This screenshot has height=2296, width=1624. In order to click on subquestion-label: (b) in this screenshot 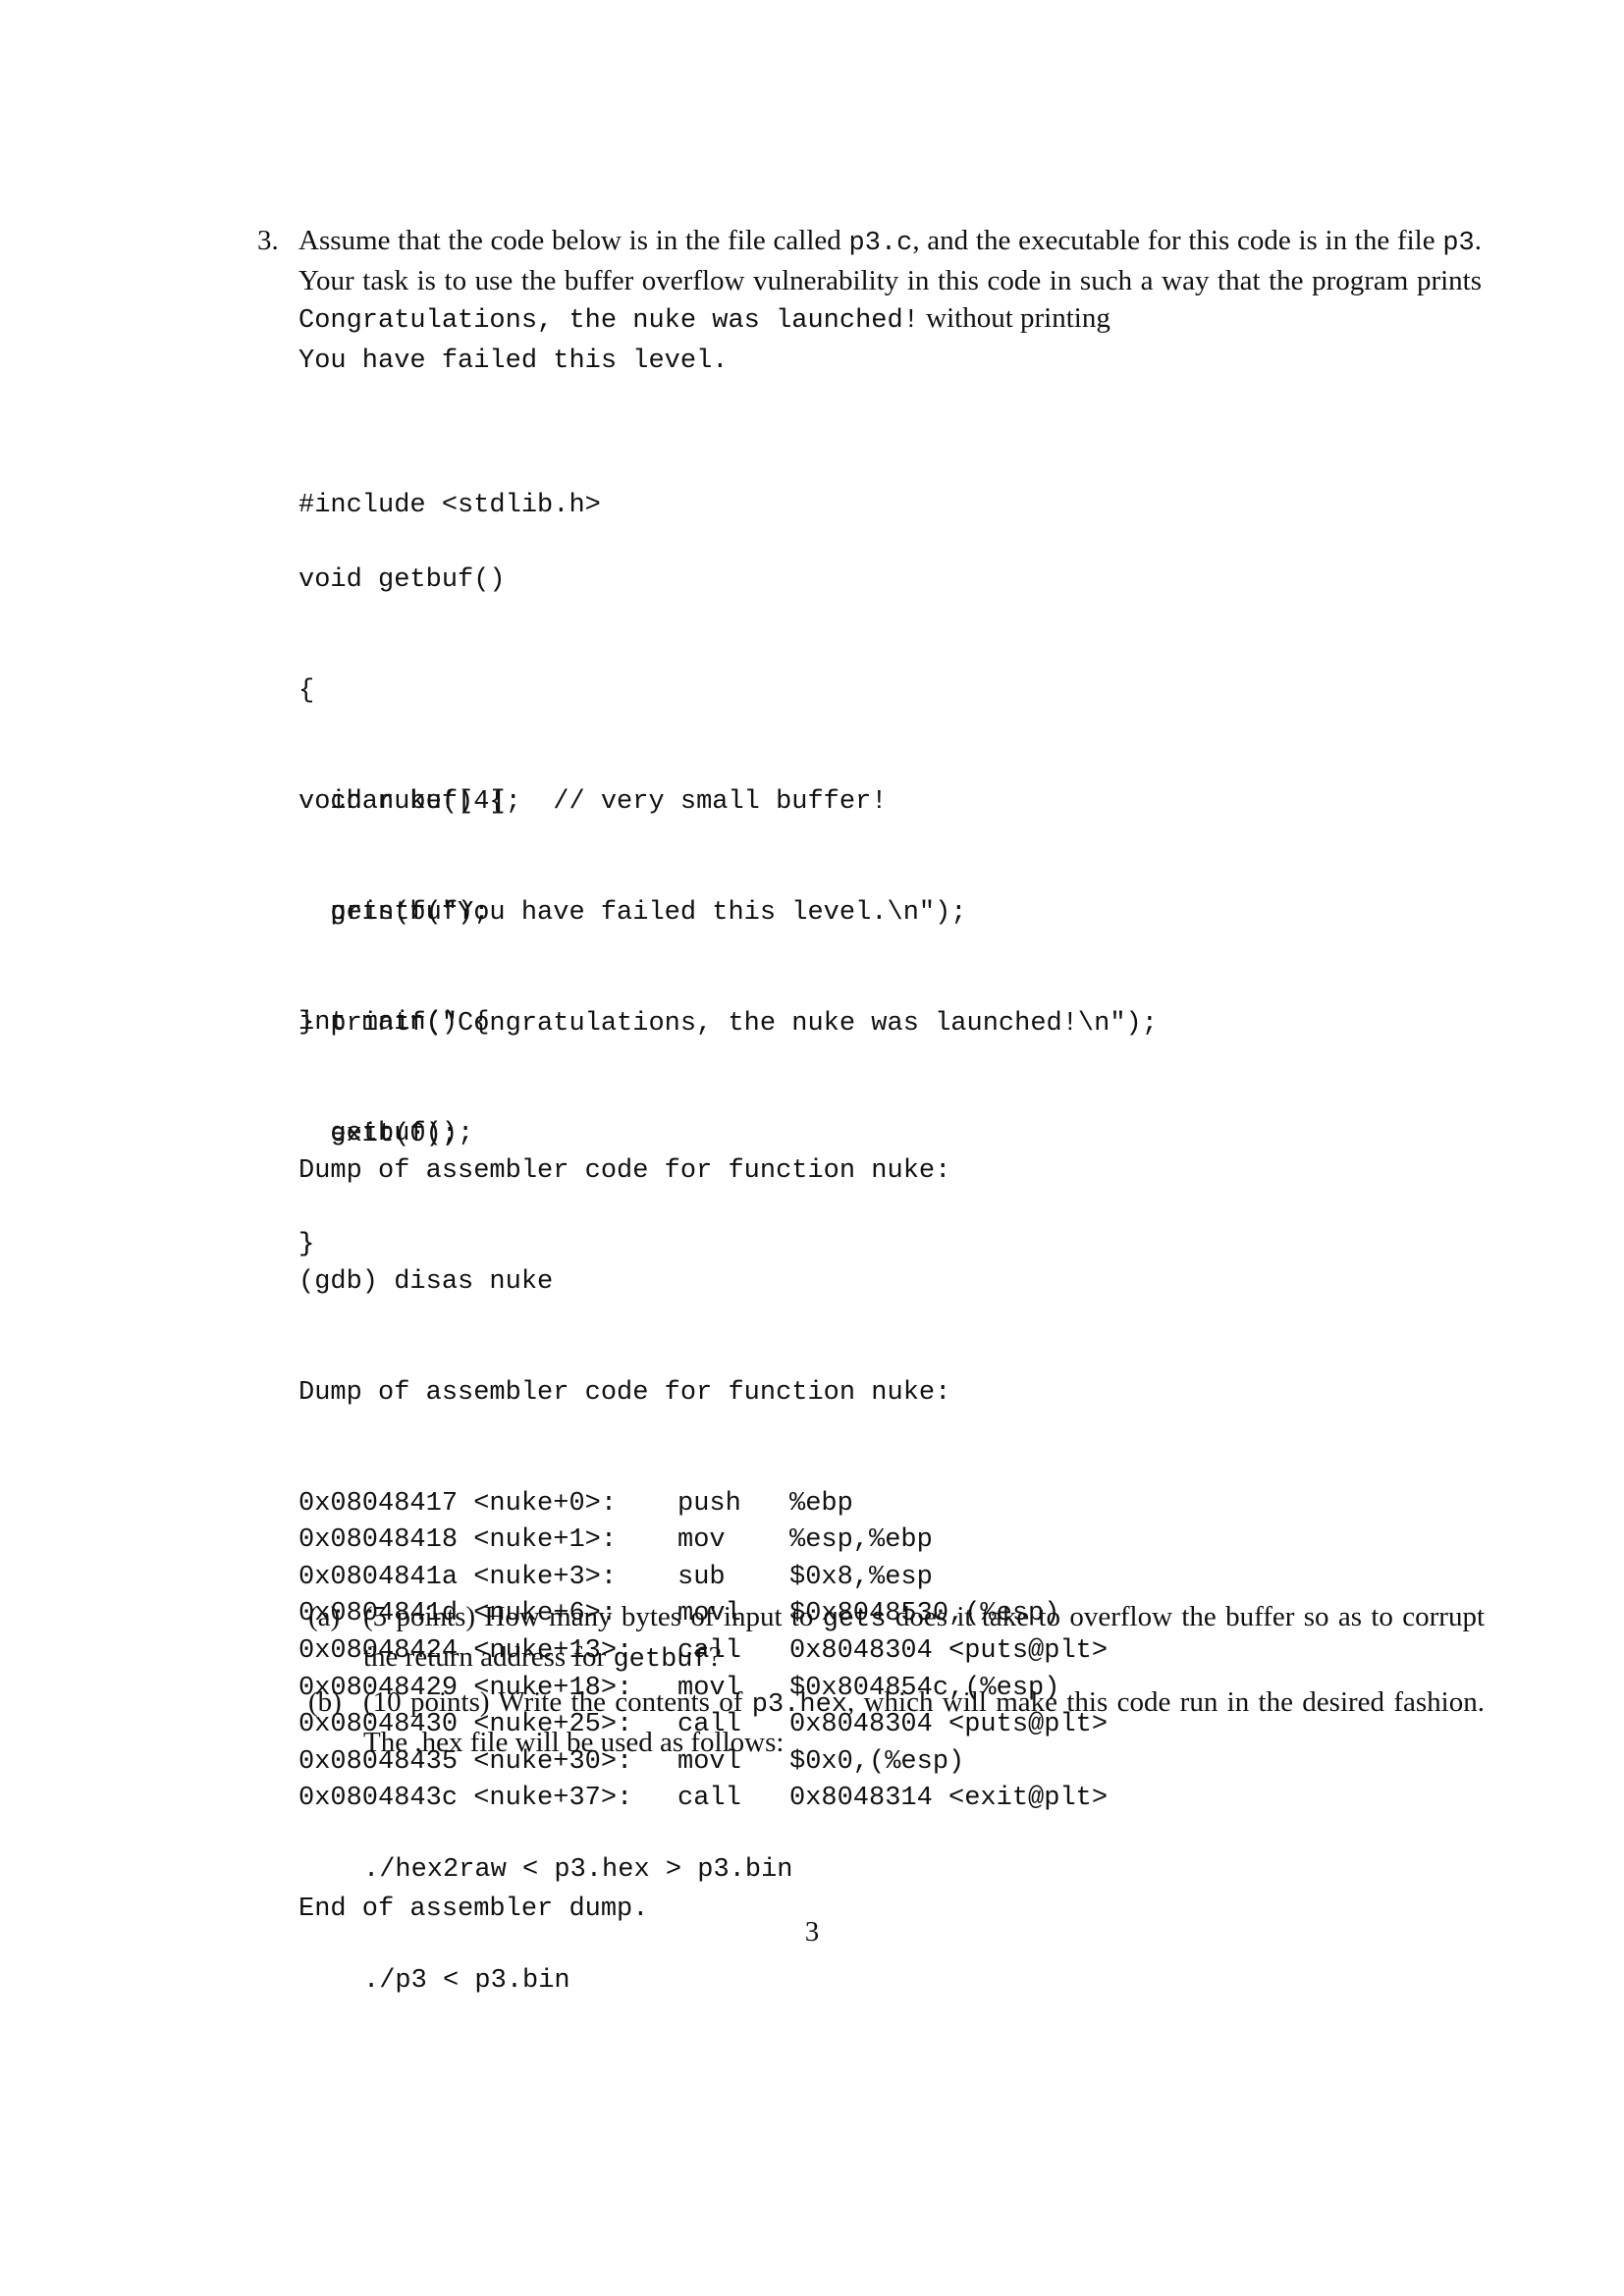, I will do `click(325, 1702)`.